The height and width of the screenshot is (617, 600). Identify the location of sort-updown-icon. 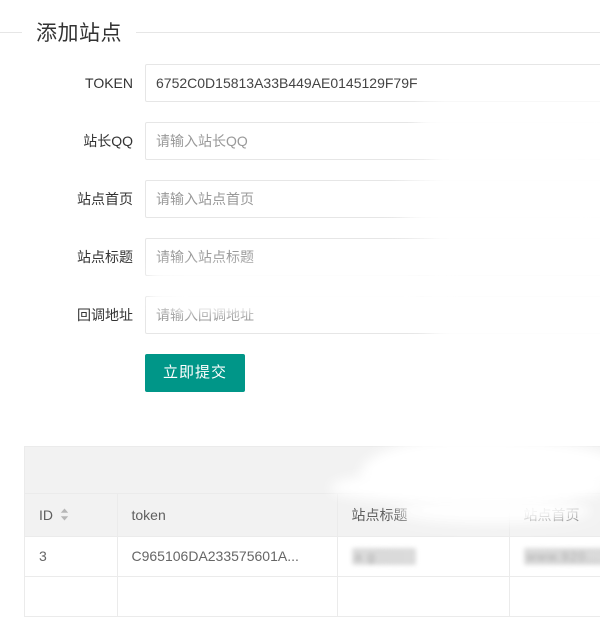
(64, 514).